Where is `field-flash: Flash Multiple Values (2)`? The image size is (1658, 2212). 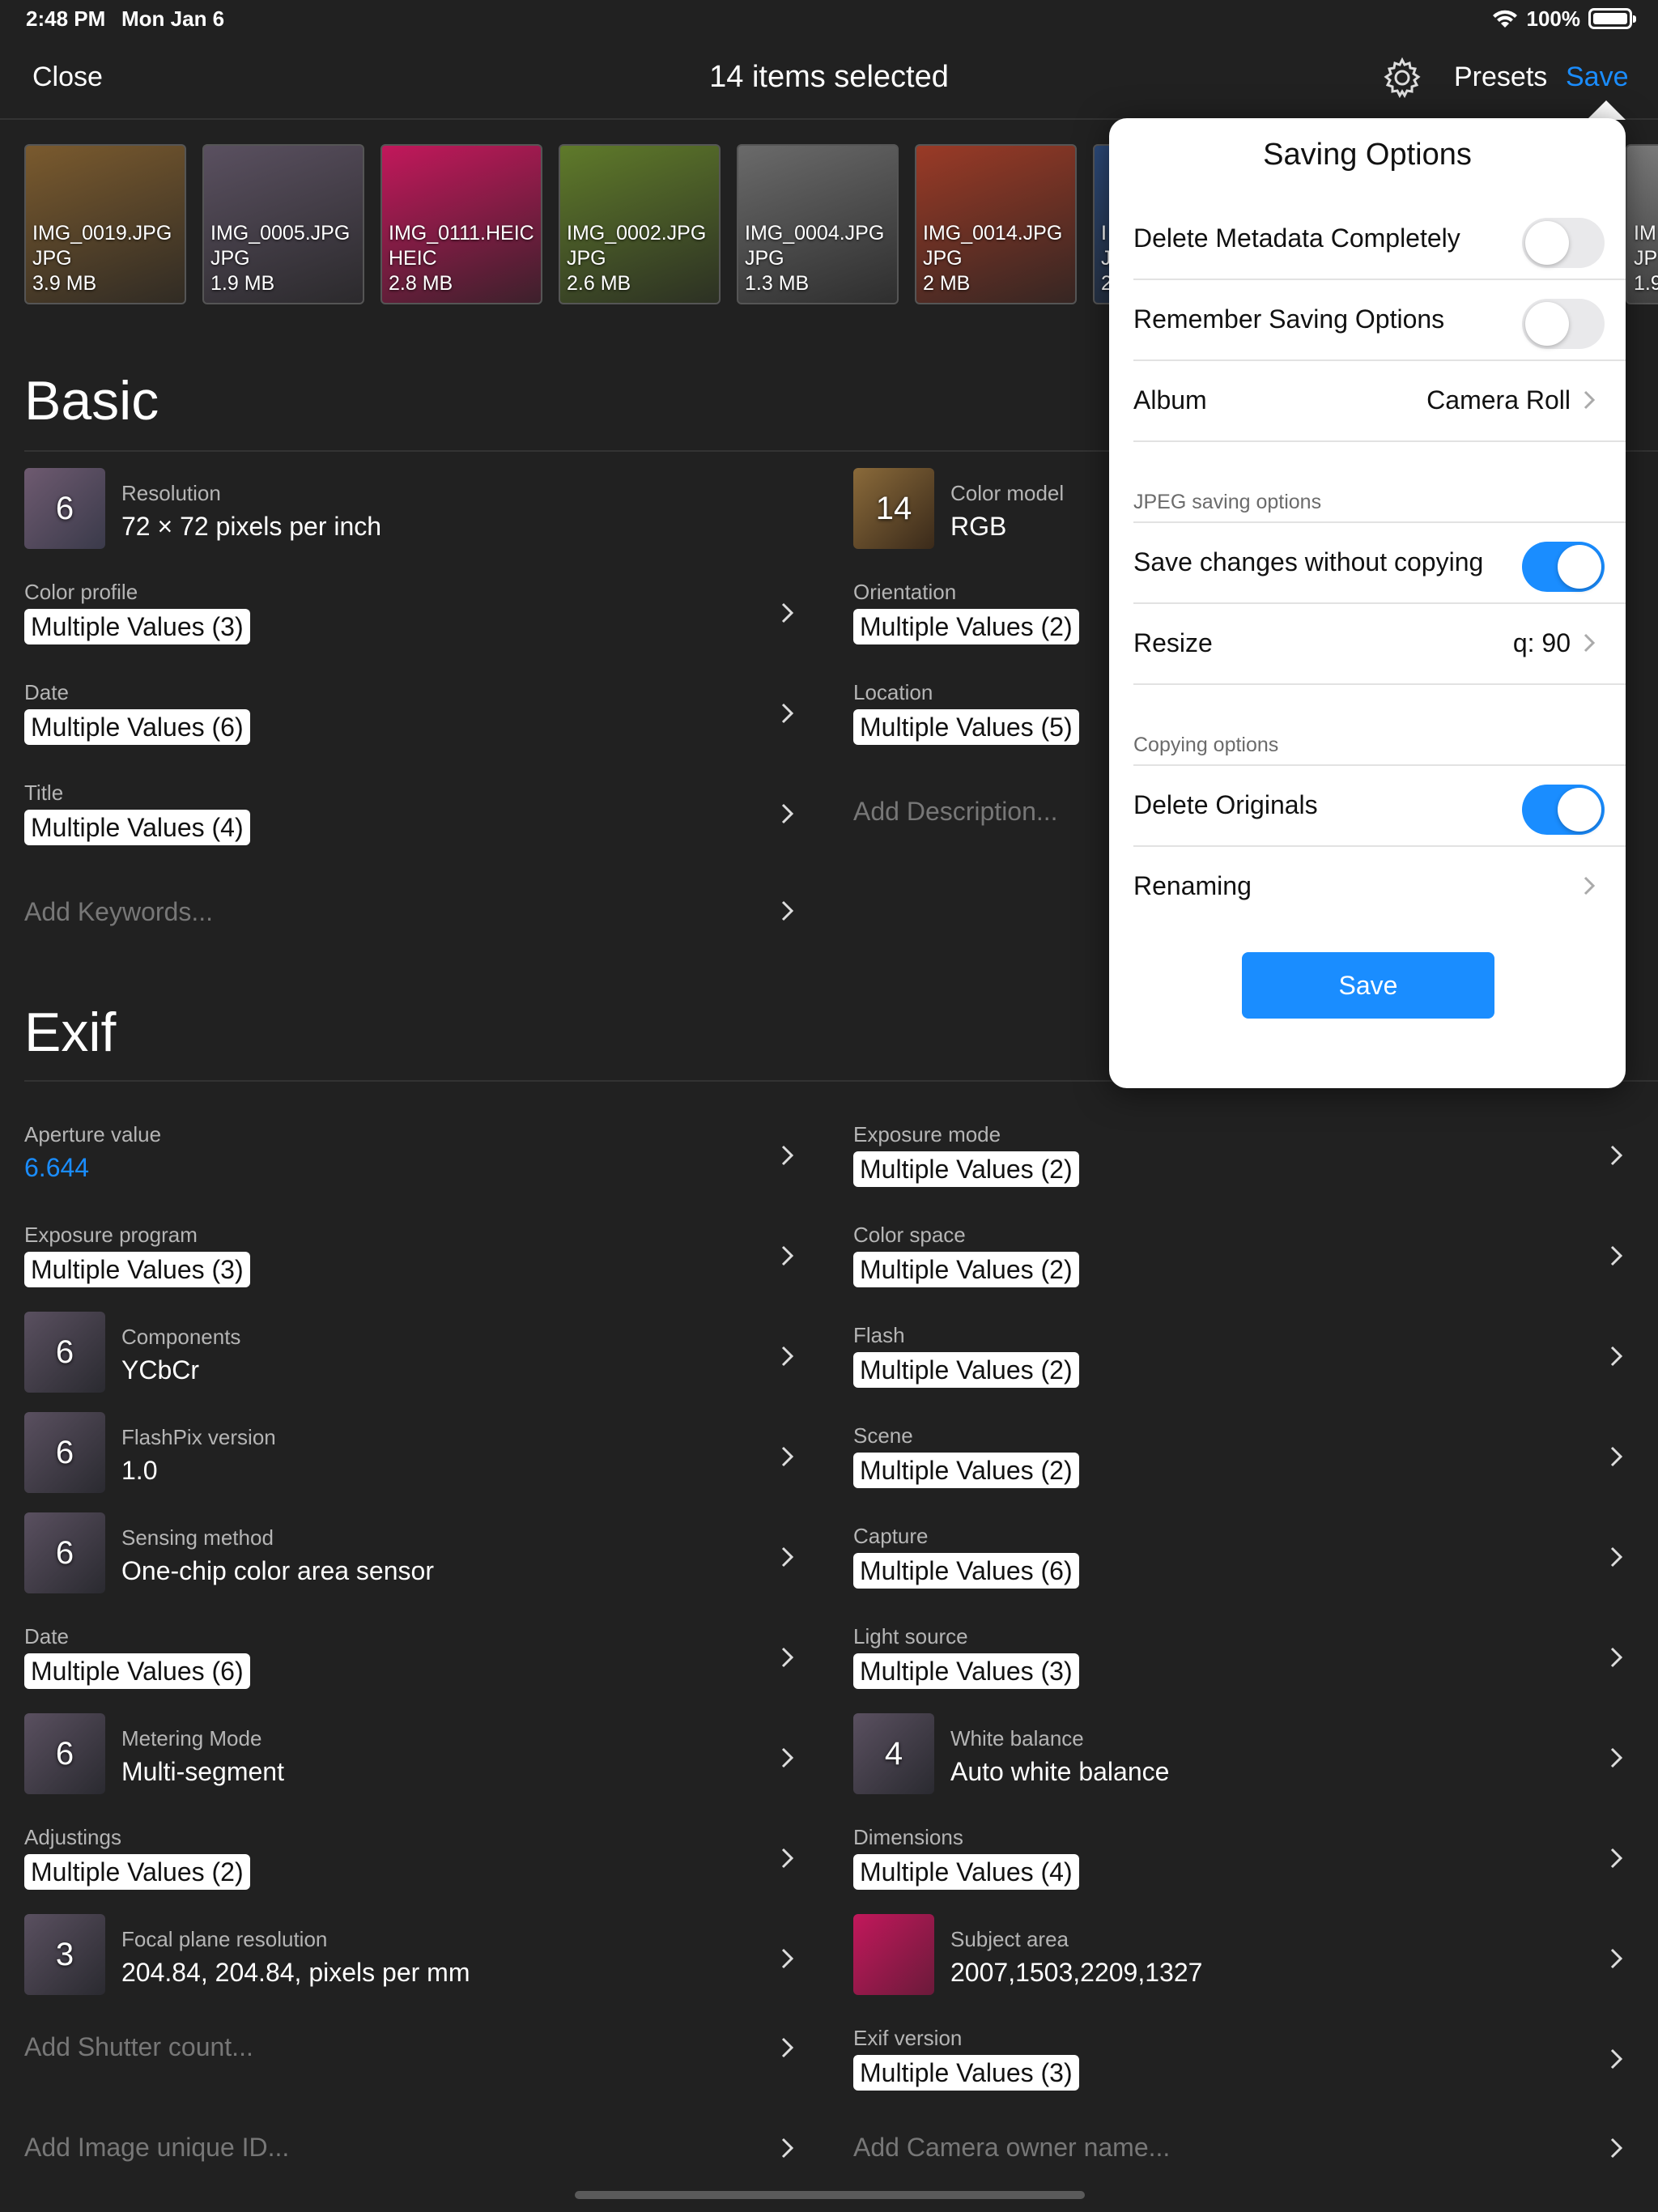
field-flash: Flash Multiple Values (2) is located at coordinates (1241, 1356).